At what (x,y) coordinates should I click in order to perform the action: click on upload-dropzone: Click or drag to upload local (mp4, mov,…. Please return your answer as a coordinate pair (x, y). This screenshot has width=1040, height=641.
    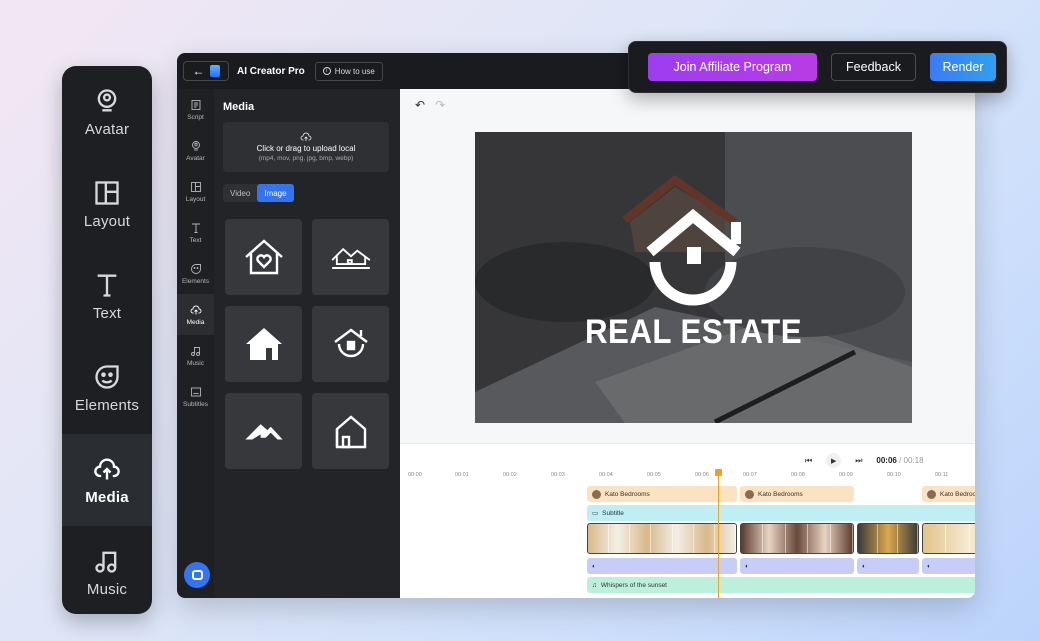
    Looking at the image, I should click on (306, 147).